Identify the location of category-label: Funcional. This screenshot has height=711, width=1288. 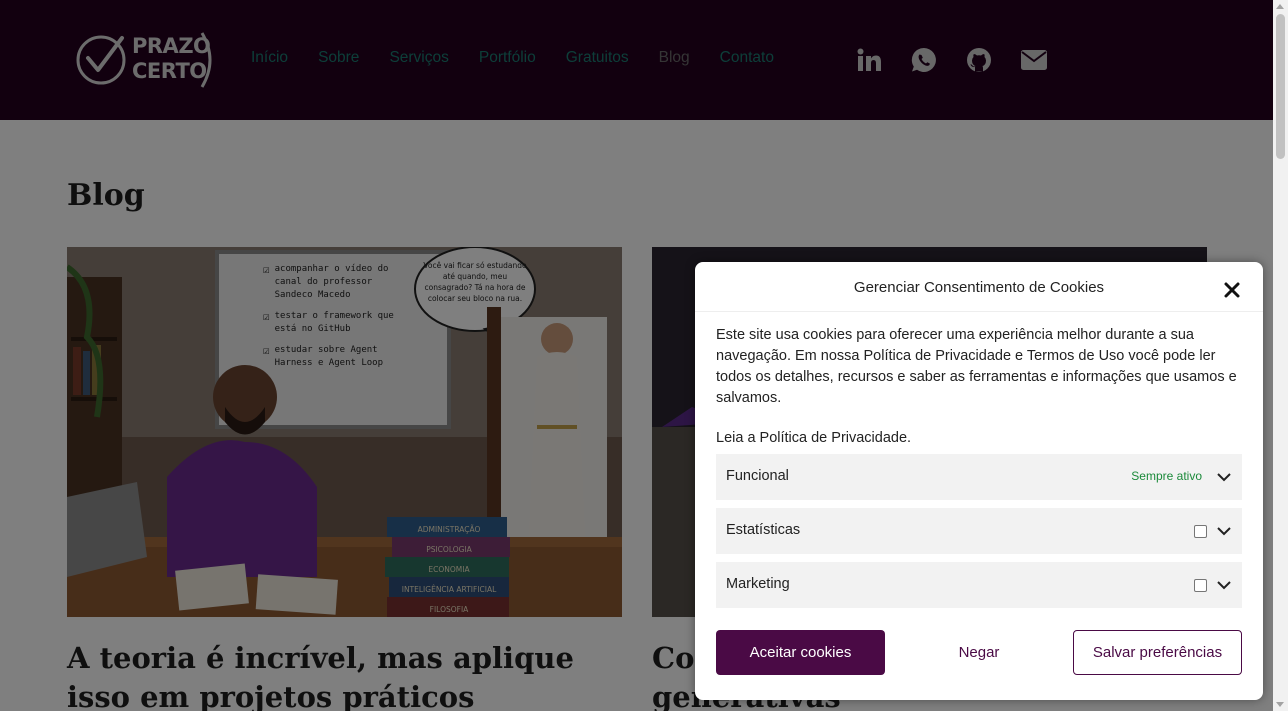
(757, 476).